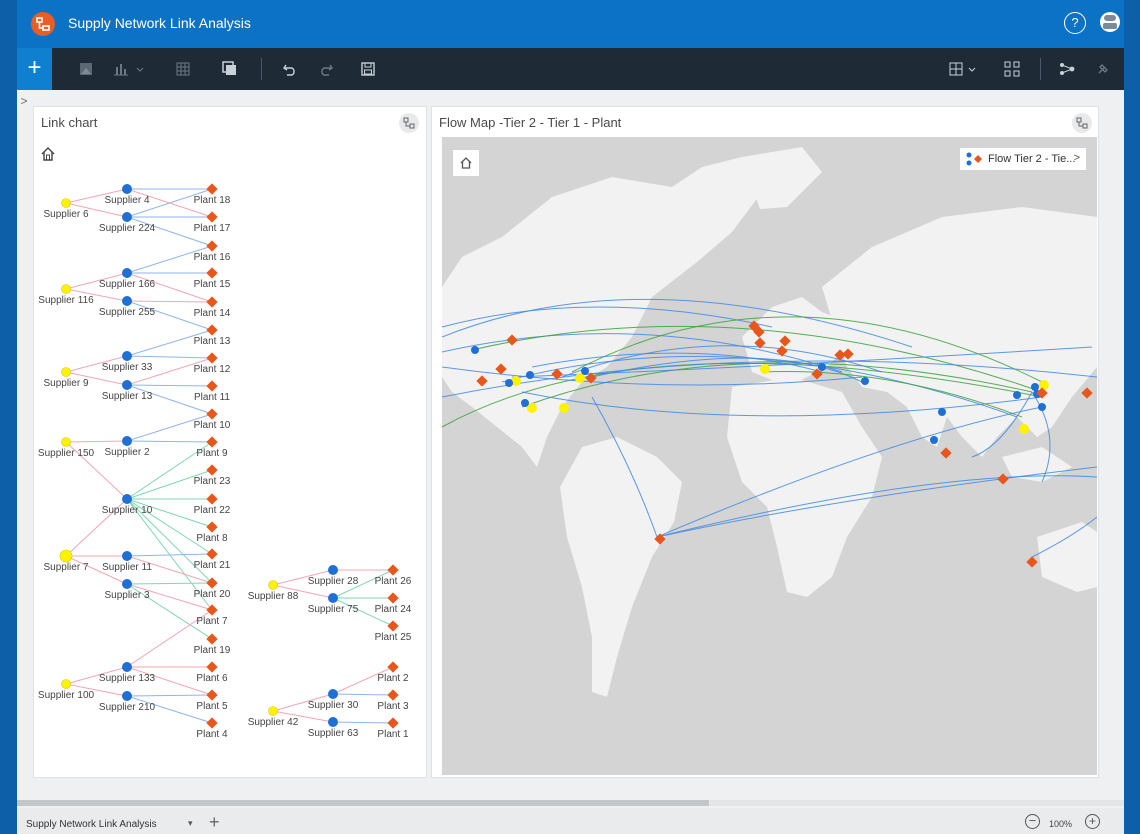  What do you see at coordinates (129, 69) in the screenshot?
I see `bar-chart-icon` at bounding box center [129, 69].